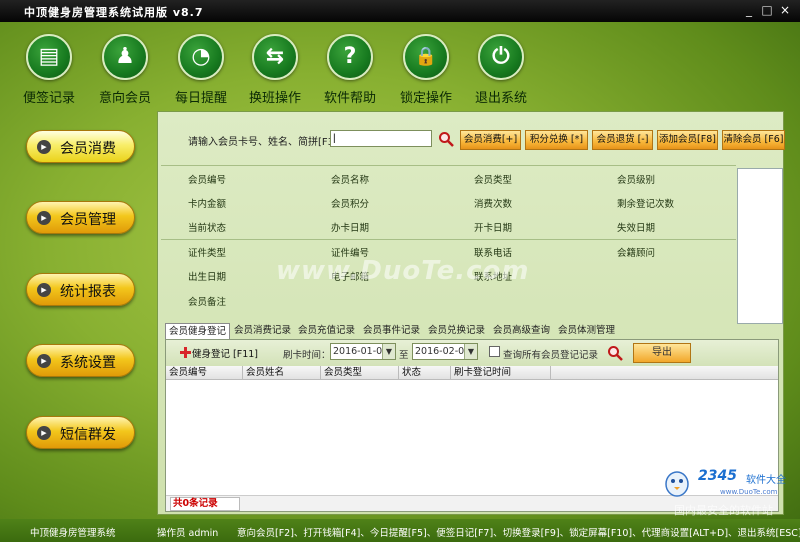  I want to click on tab-consumption: 会员消费记录, so click(262, 331).